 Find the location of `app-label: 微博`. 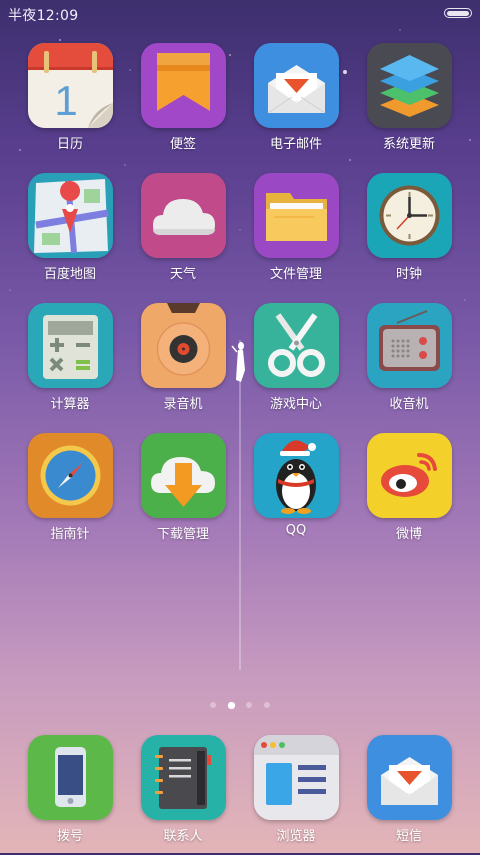

app-label: 微博 is located at coordinates (408, 534).